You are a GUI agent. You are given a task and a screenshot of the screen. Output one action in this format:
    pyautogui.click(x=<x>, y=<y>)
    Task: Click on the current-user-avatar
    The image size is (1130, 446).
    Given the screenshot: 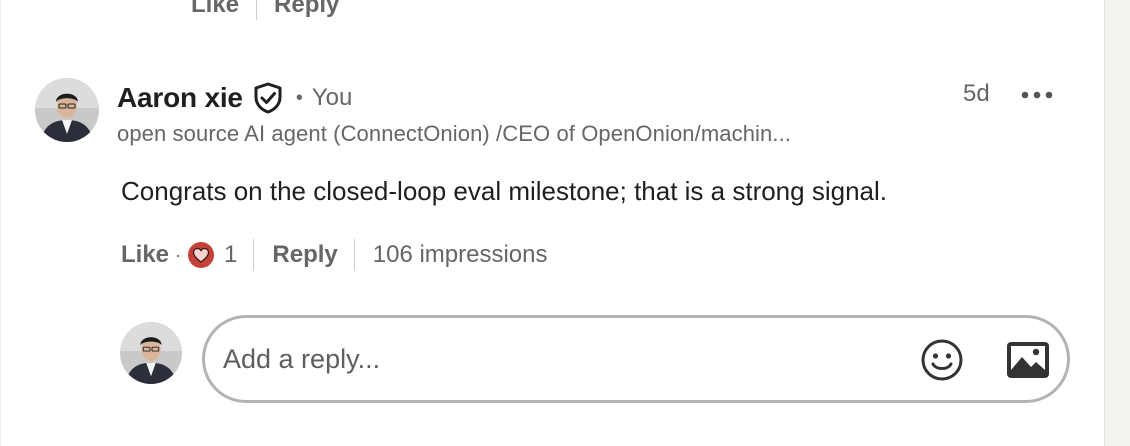 What is the action you would take?
    pyautogui.click(x=151, y=353)
    